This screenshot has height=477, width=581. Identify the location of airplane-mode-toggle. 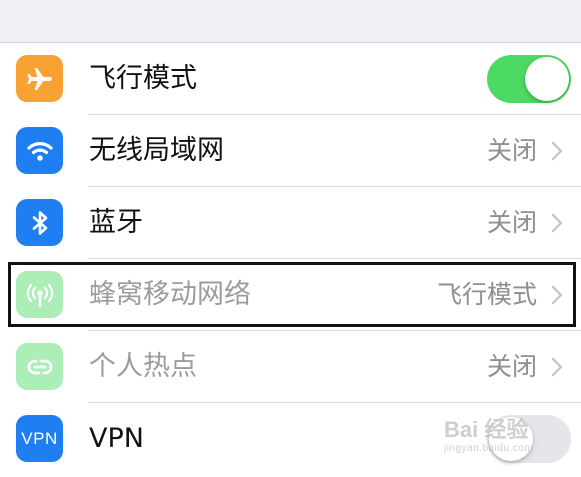
(529, 79).